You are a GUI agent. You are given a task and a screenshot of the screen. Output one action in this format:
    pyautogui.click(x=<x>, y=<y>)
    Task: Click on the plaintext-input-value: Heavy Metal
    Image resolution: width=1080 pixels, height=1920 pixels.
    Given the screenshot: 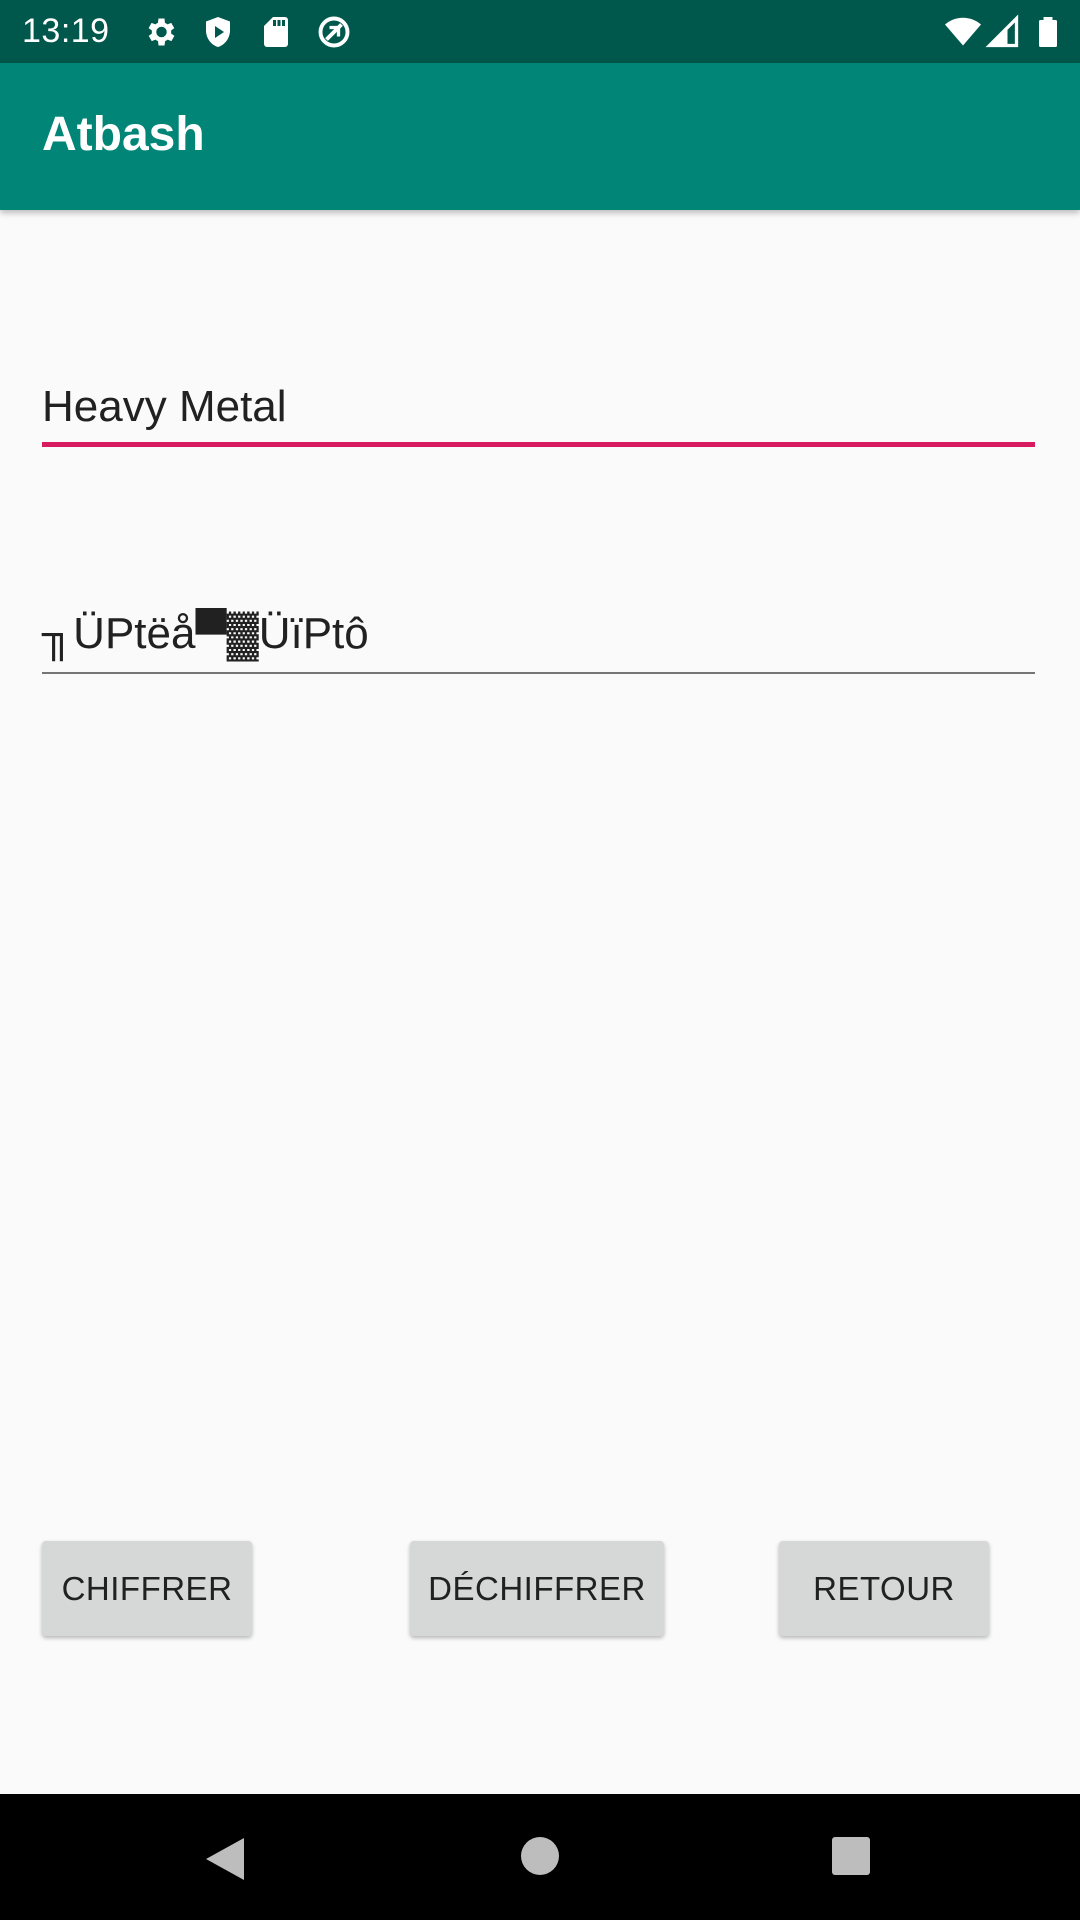 What is the action you would take?
    pyautogui.click(x=164, y=406)
    